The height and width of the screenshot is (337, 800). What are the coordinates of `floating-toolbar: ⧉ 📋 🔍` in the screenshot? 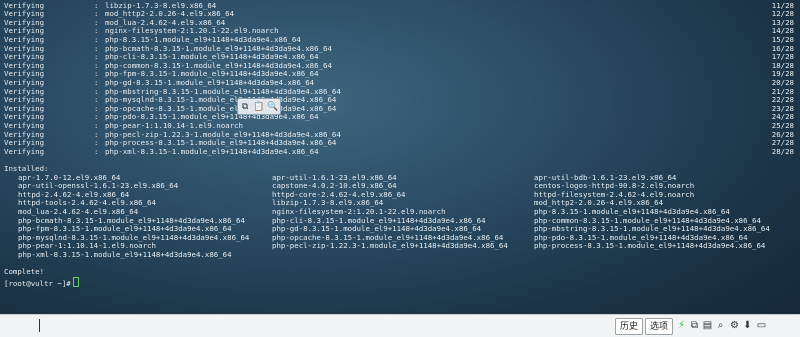 It's located at (259, 106).